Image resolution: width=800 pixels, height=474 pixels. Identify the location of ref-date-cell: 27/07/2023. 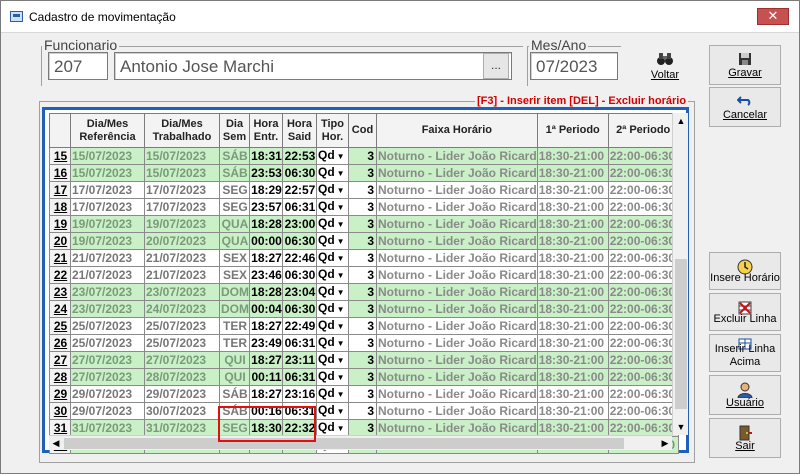
(107, 360).